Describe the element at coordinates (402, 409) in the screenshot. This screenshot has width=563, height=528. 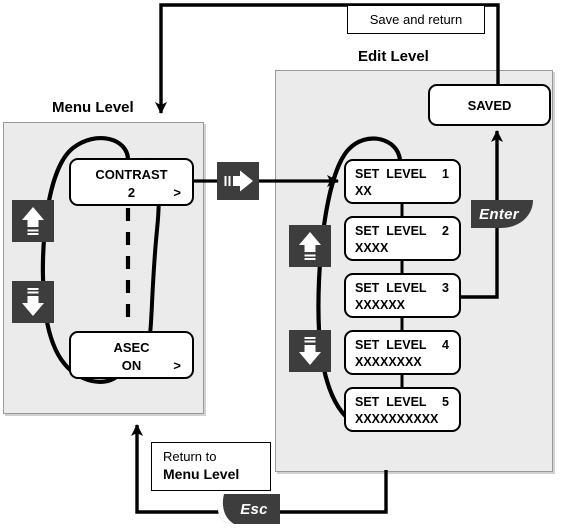
I see `edit-screen-set-level-5: SET LEVEL 5 XXXXXXXXXX` at that location.